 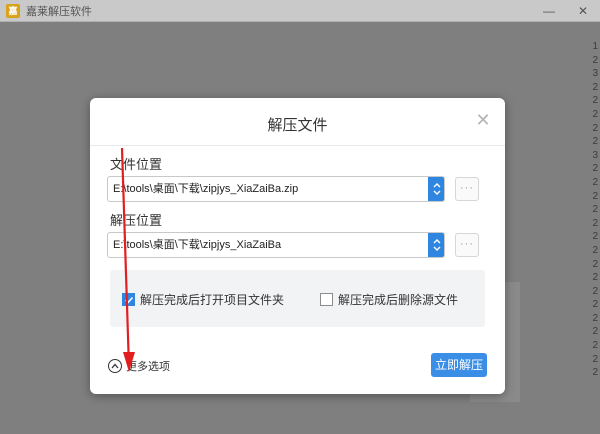 I want to click on extract-now-button: 立即解压, so click(x=459, y=365).